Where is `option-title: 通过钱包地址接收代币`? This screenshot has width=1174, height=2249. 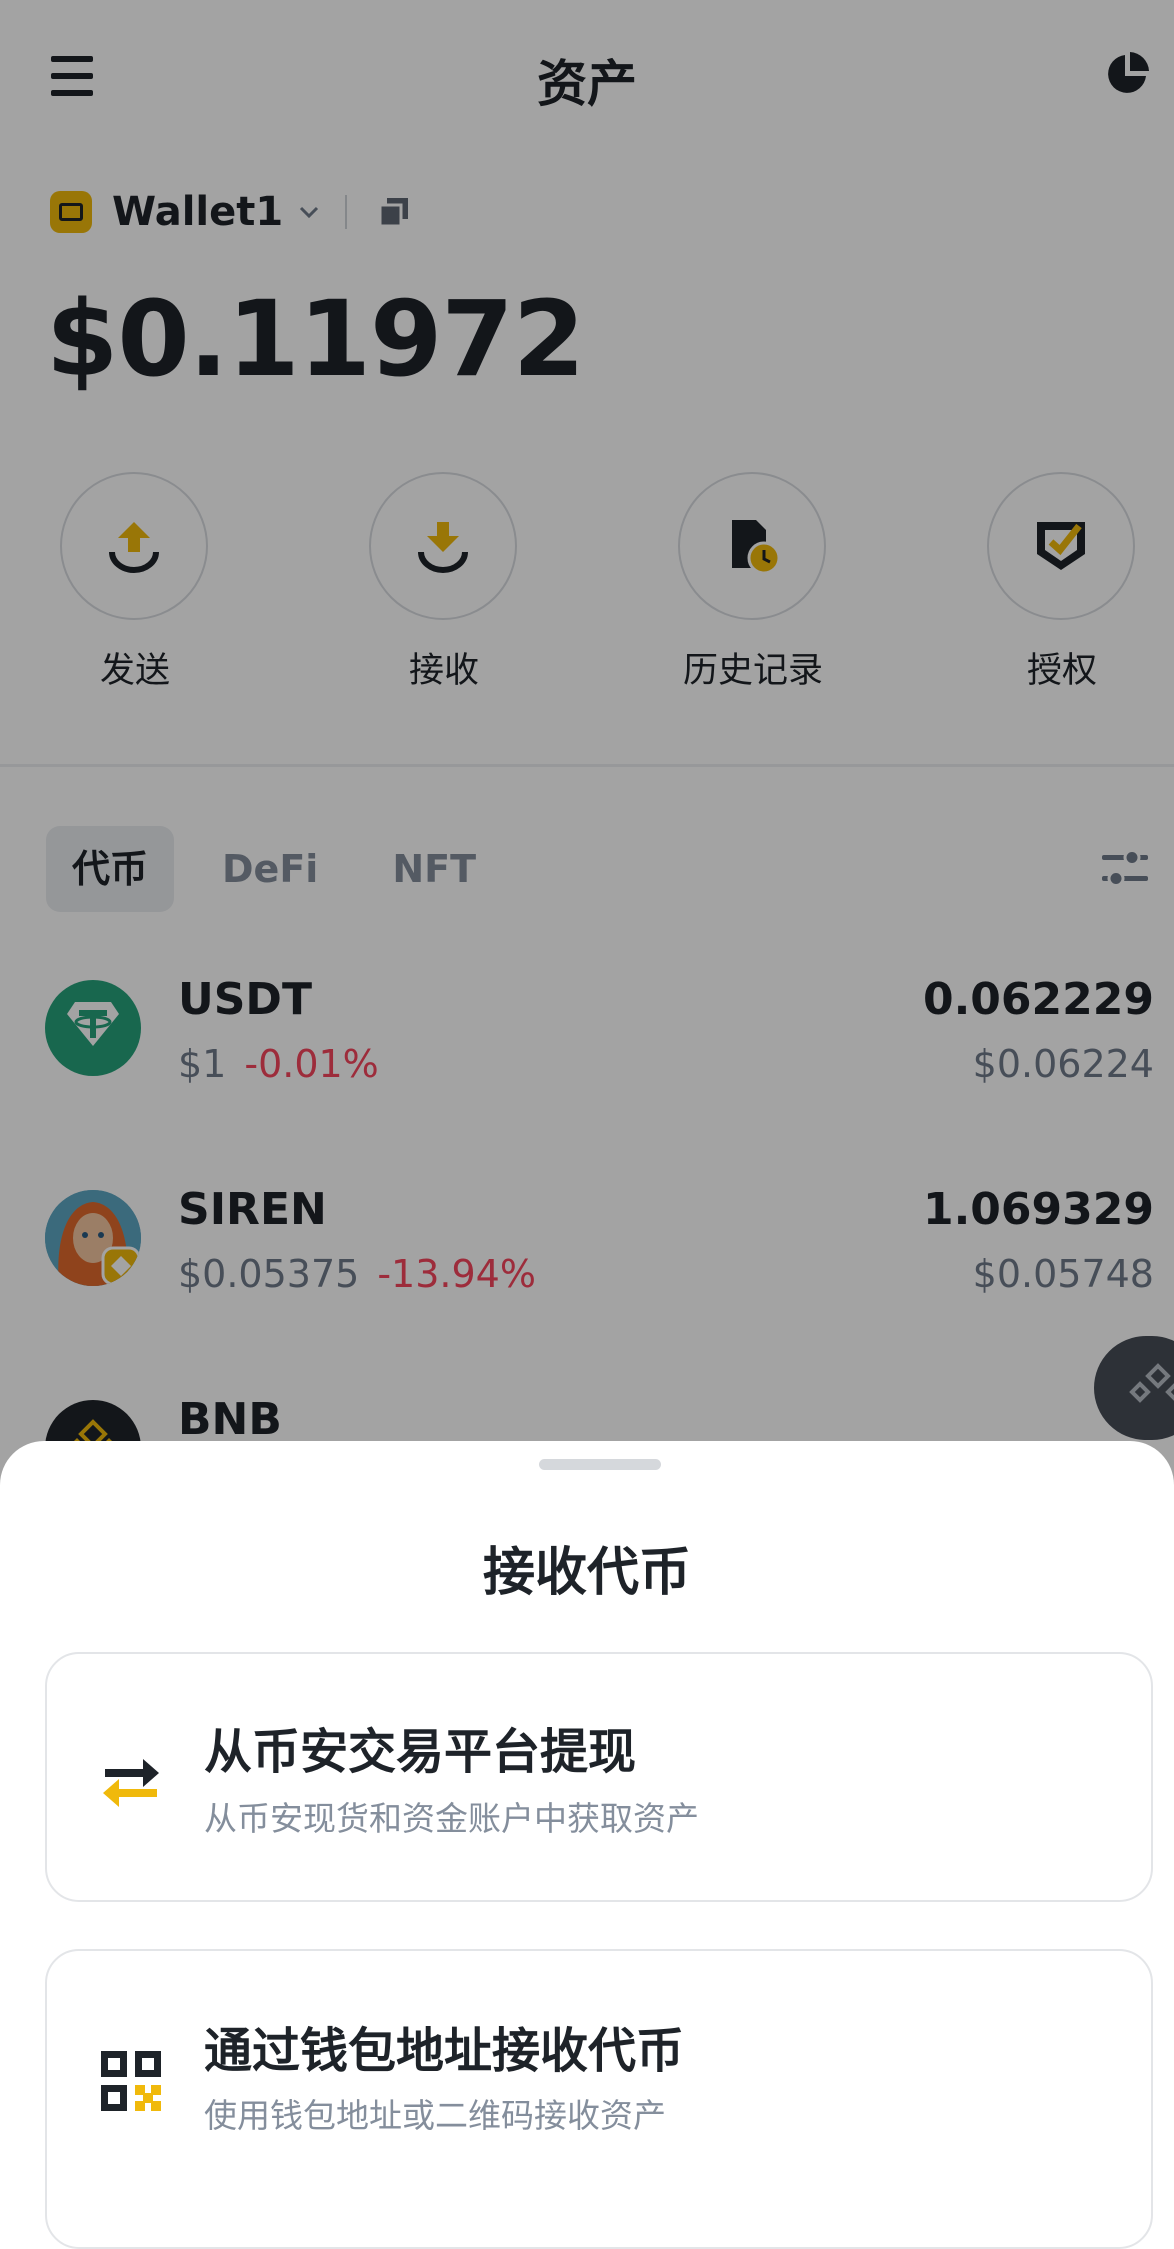
option-title: 通过钱包地址接收代币 is located at coordinates (444, 2051).